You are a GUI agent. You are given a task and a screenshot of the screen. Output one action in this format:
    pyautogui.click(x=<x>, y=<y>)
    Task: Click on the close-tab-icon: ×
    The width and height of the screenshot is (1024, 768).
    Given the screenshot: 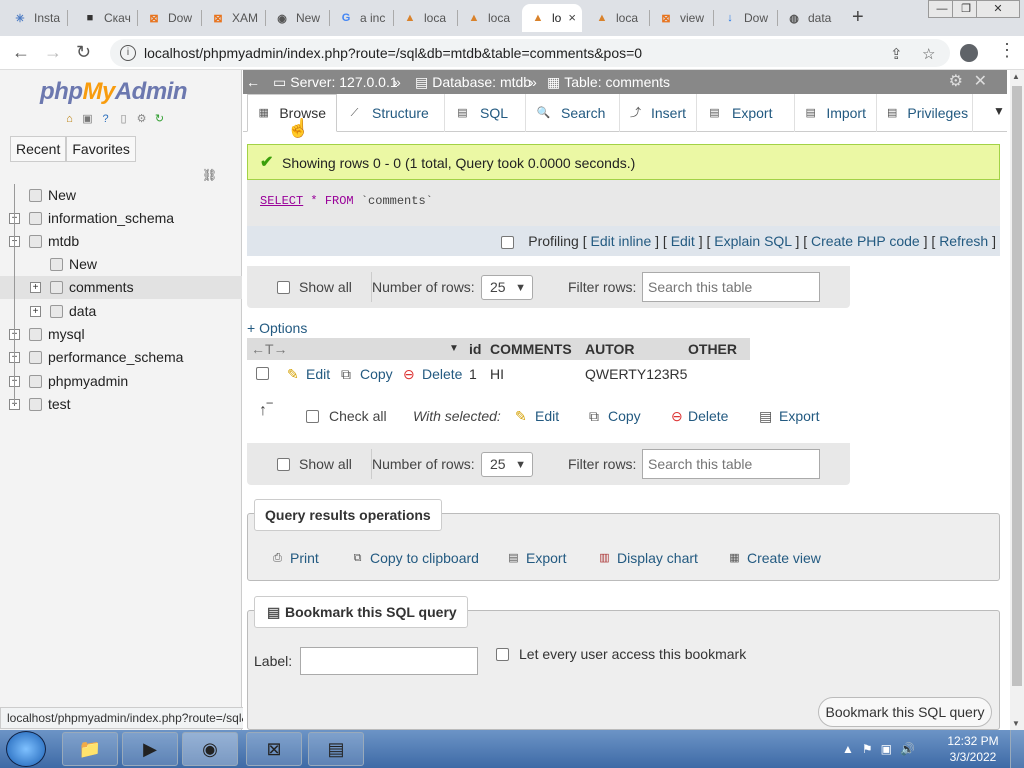 What is the action you would take?
    pyautogui.click(x=572, y=17)
    